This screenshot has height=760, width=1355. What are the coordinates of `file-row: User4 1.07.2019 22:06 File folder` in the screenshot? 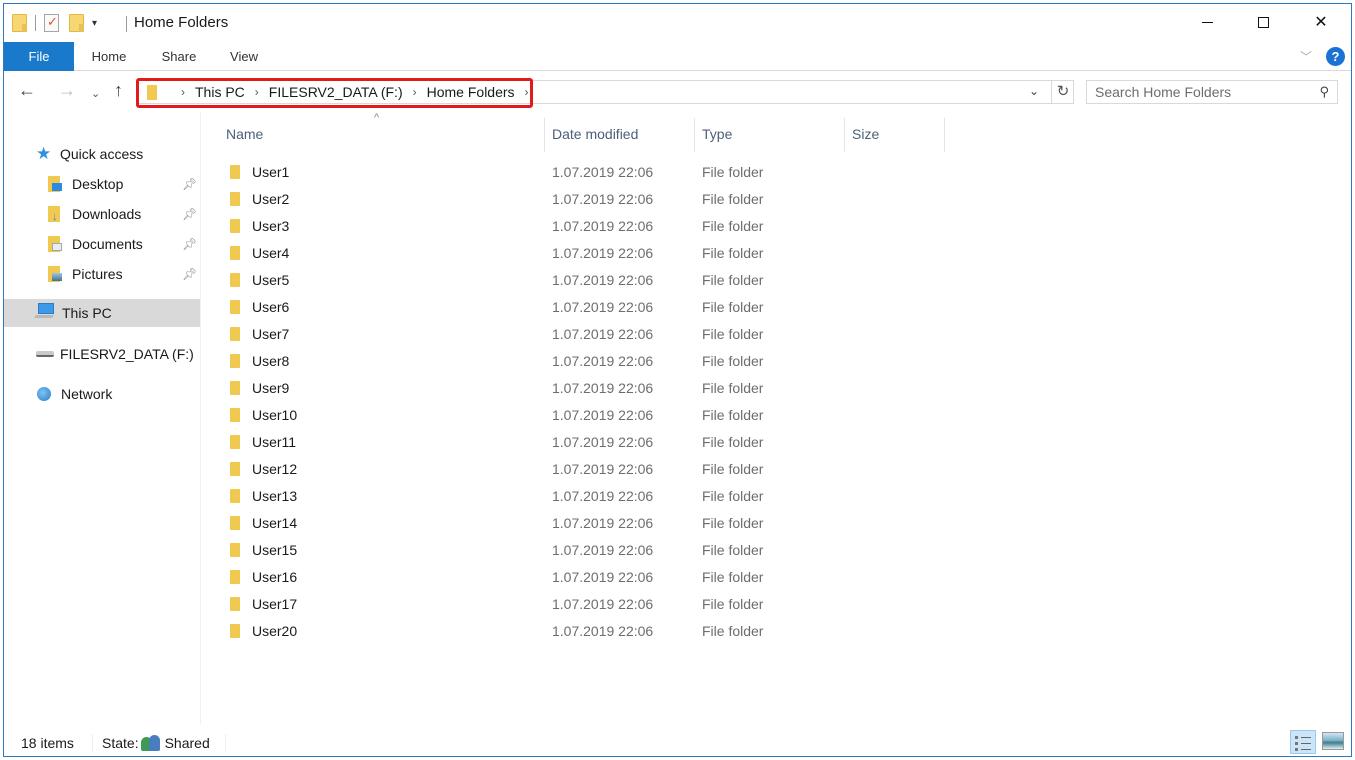 It's located at (582, 253).